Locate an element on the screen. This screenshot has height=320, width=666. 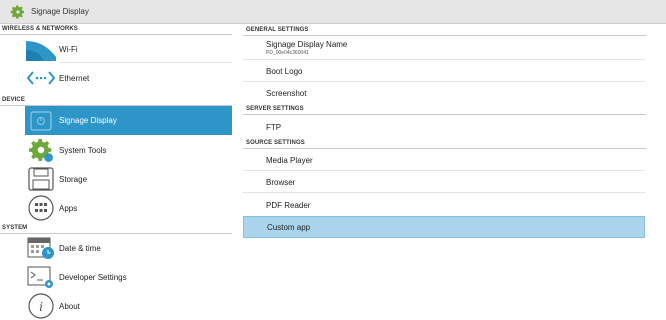
sidebar-item-label: Apps is located at coordinates (68, 208).